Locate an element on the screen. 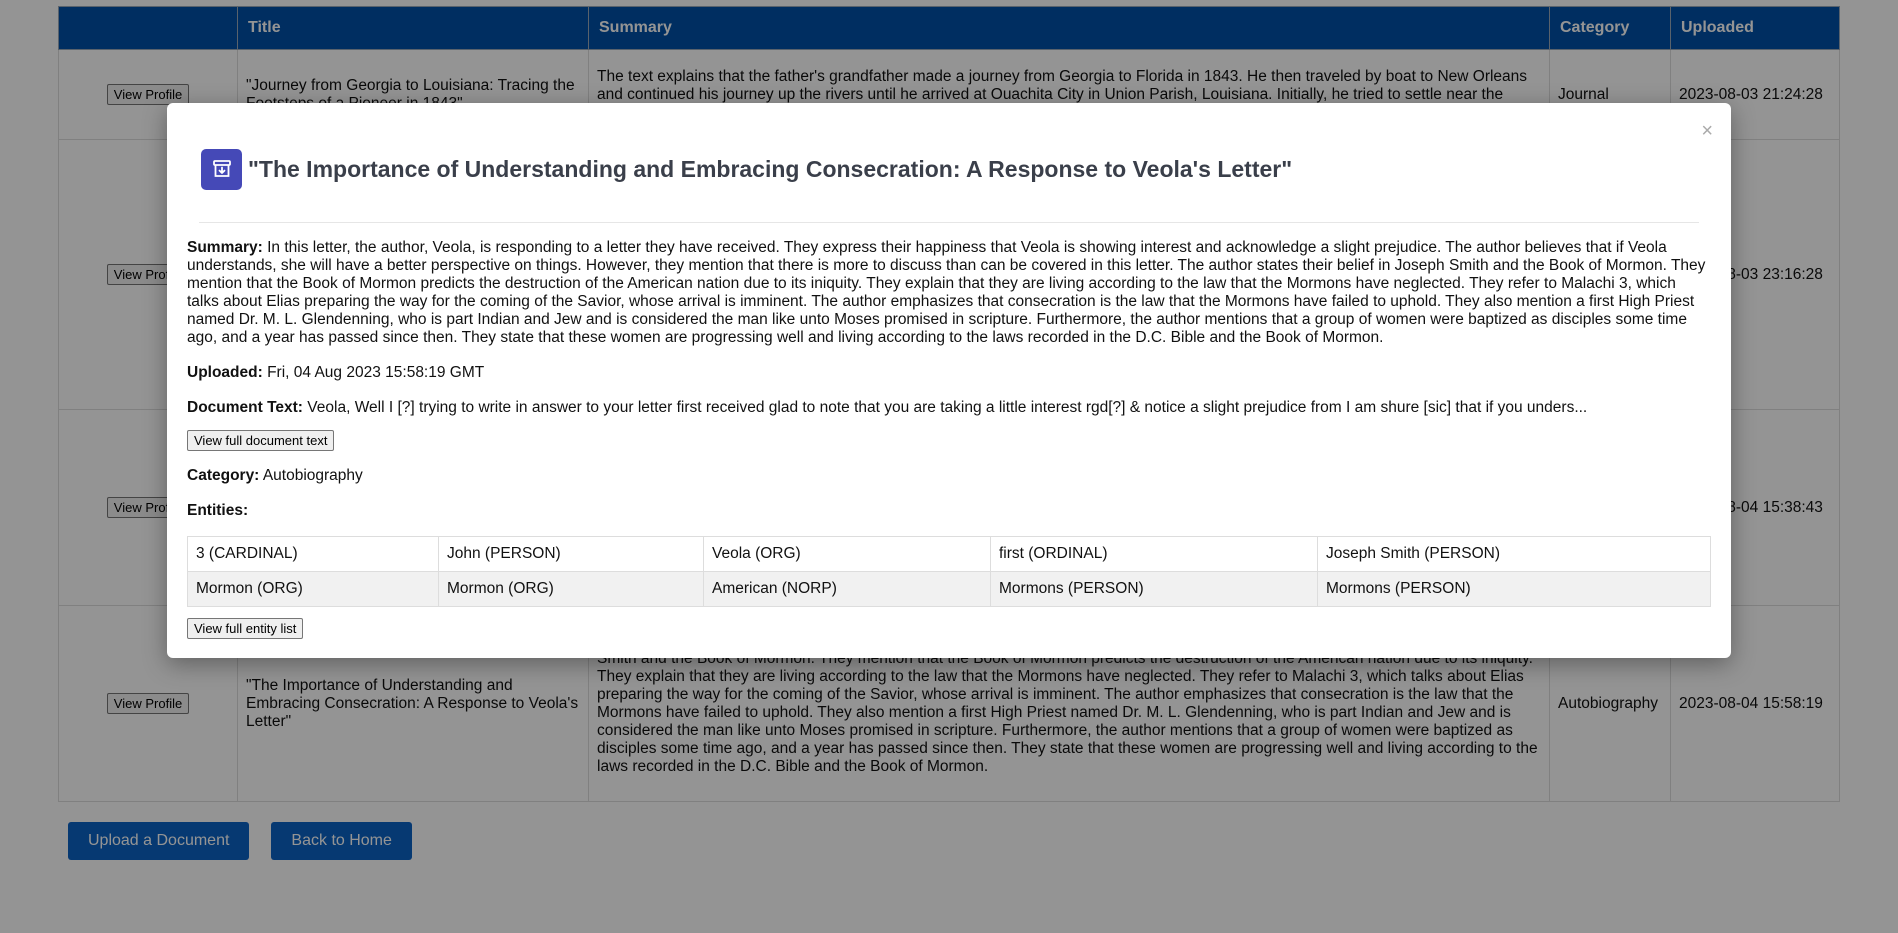 Image resolution: width=1898 pixels, height=933 pixels. entity-cell: first (ORDINAL) is located at coordinates (1154, 554).